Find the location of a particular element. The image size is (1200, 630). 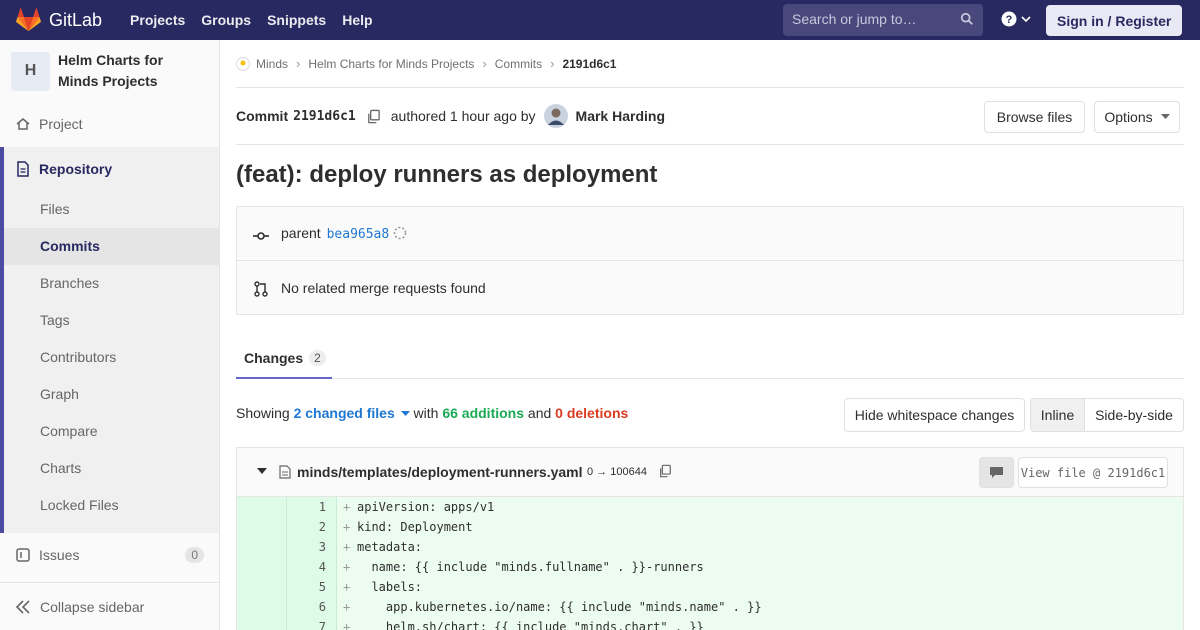

help-dropdown: ? is located at coordinates (1016, 19).